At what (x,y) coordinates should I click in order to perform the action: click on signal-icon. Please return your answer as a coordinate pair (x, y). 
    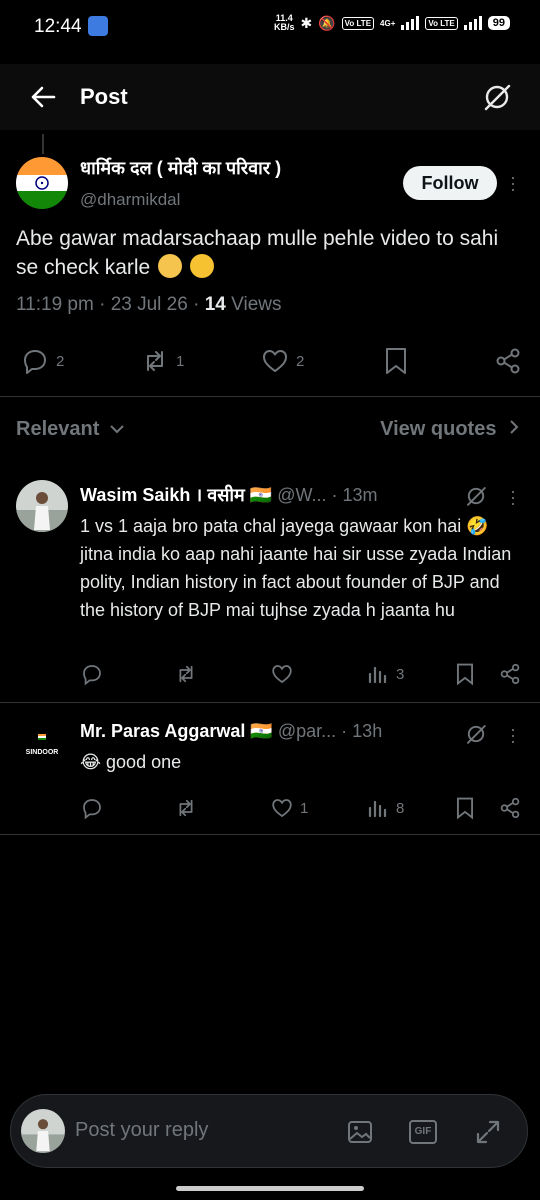
    Looking at the image, I should click on (410, 23).